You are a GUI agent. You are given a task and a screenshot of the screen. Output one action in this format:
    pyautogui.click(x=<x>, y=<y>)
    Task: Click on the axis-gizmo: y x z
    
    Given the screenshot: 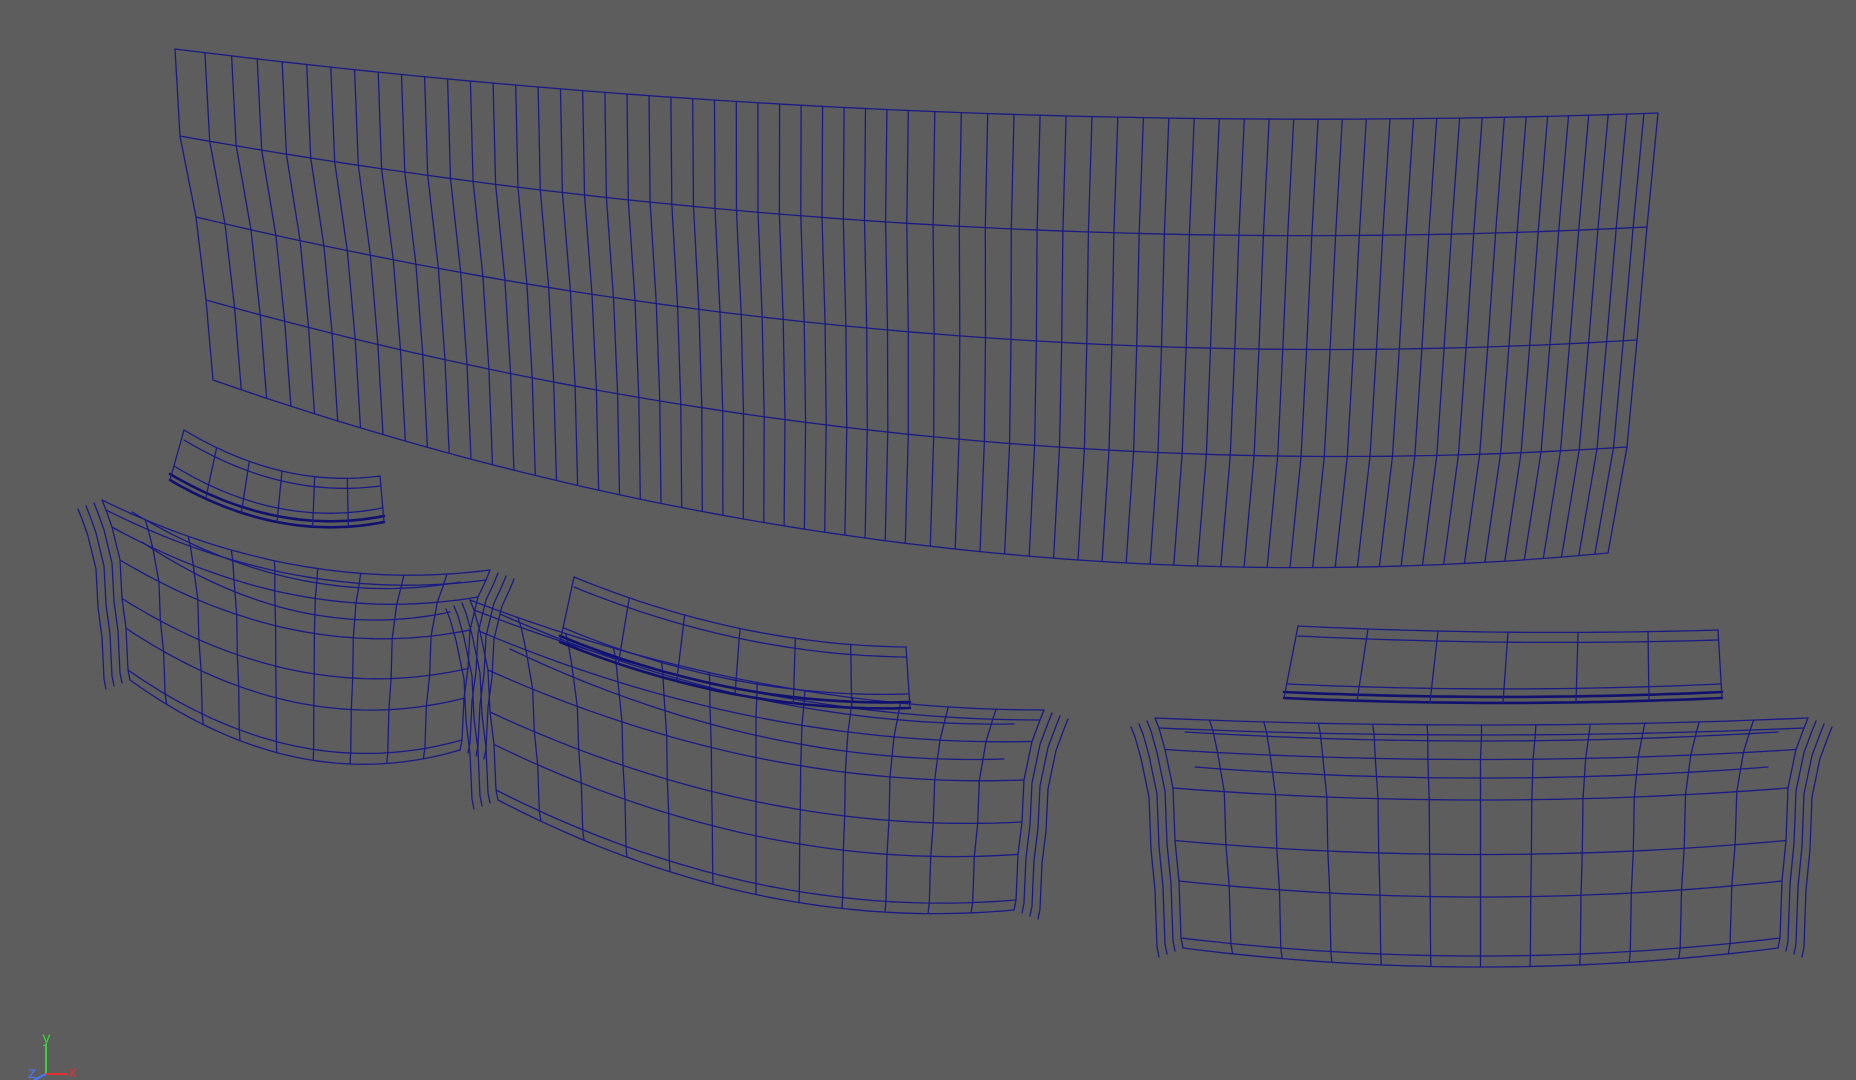 What is the action you would take?
    pyautogui.click(x=52, y=1054)
    